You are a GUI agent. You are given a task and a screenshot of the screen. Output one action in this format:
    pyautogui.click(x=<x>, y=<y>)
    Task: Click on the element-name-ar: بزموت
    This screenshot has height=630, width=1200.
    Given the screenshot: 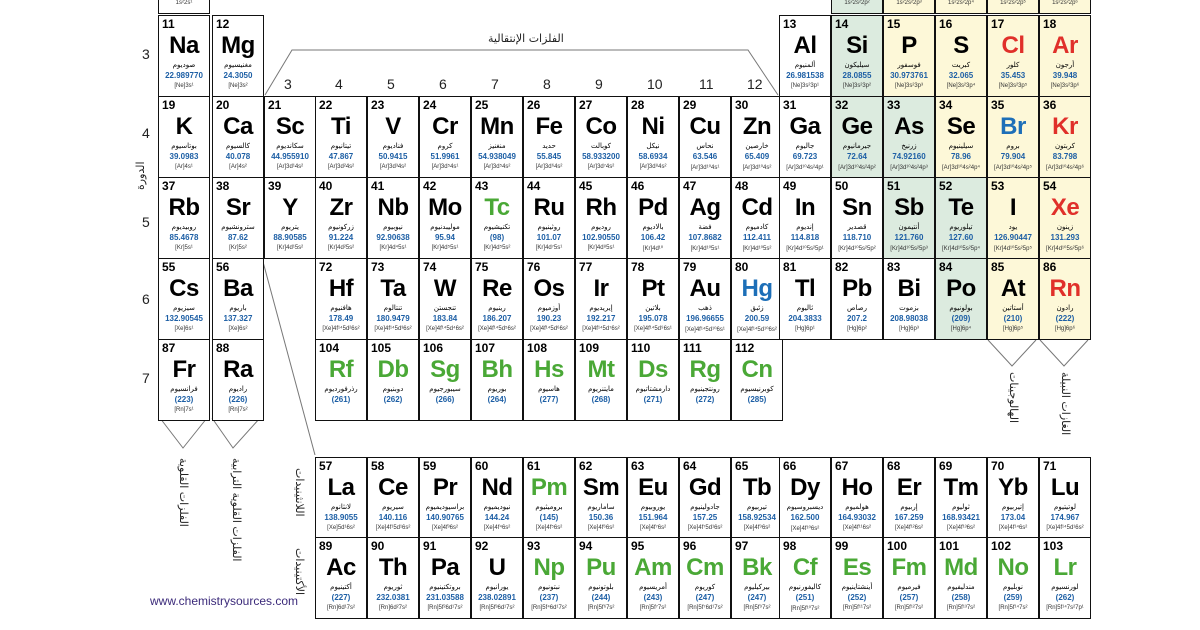 What is the action you would take?
    pyautogui.click(x=909, y=308)
    